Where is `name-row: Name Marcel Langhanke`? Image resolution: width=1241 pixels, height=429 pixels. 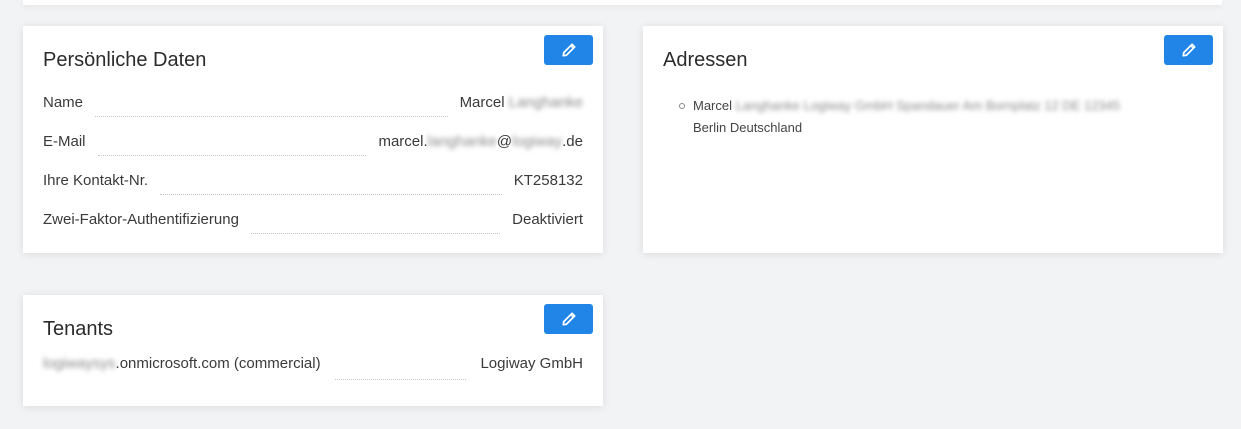 name-row: Name Marcel Langhanke is located at coordinates (313, 113).